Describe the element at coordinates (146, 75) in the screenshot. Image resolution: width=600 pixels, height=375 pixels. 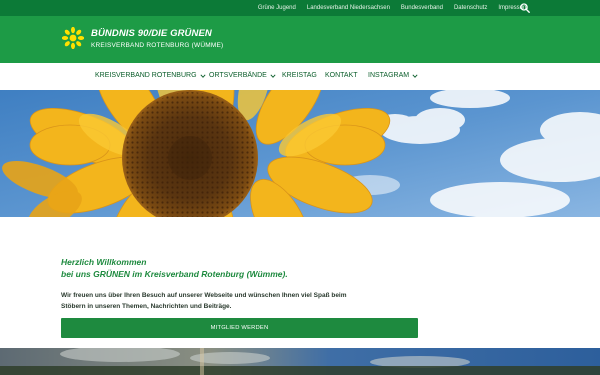
I see `nav-item-label: KREISVERBAND ROTENBURG` at that location.